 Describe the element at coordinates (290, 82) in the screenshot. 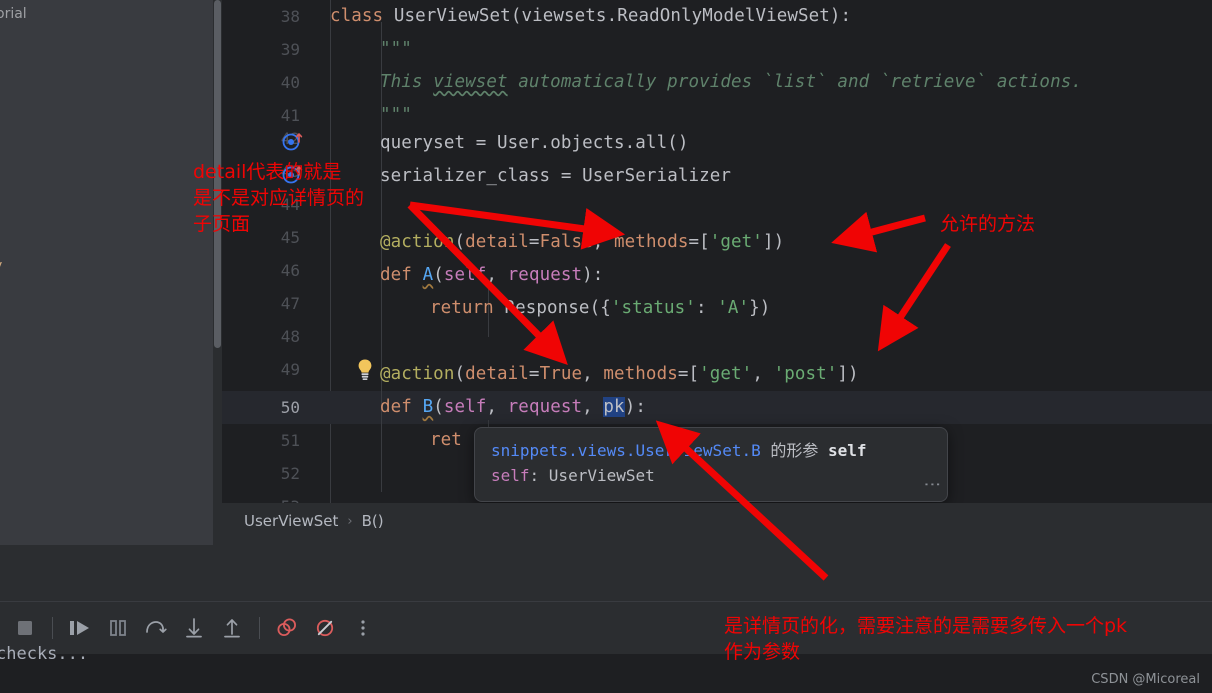

I see `line-number: 40` at that location.